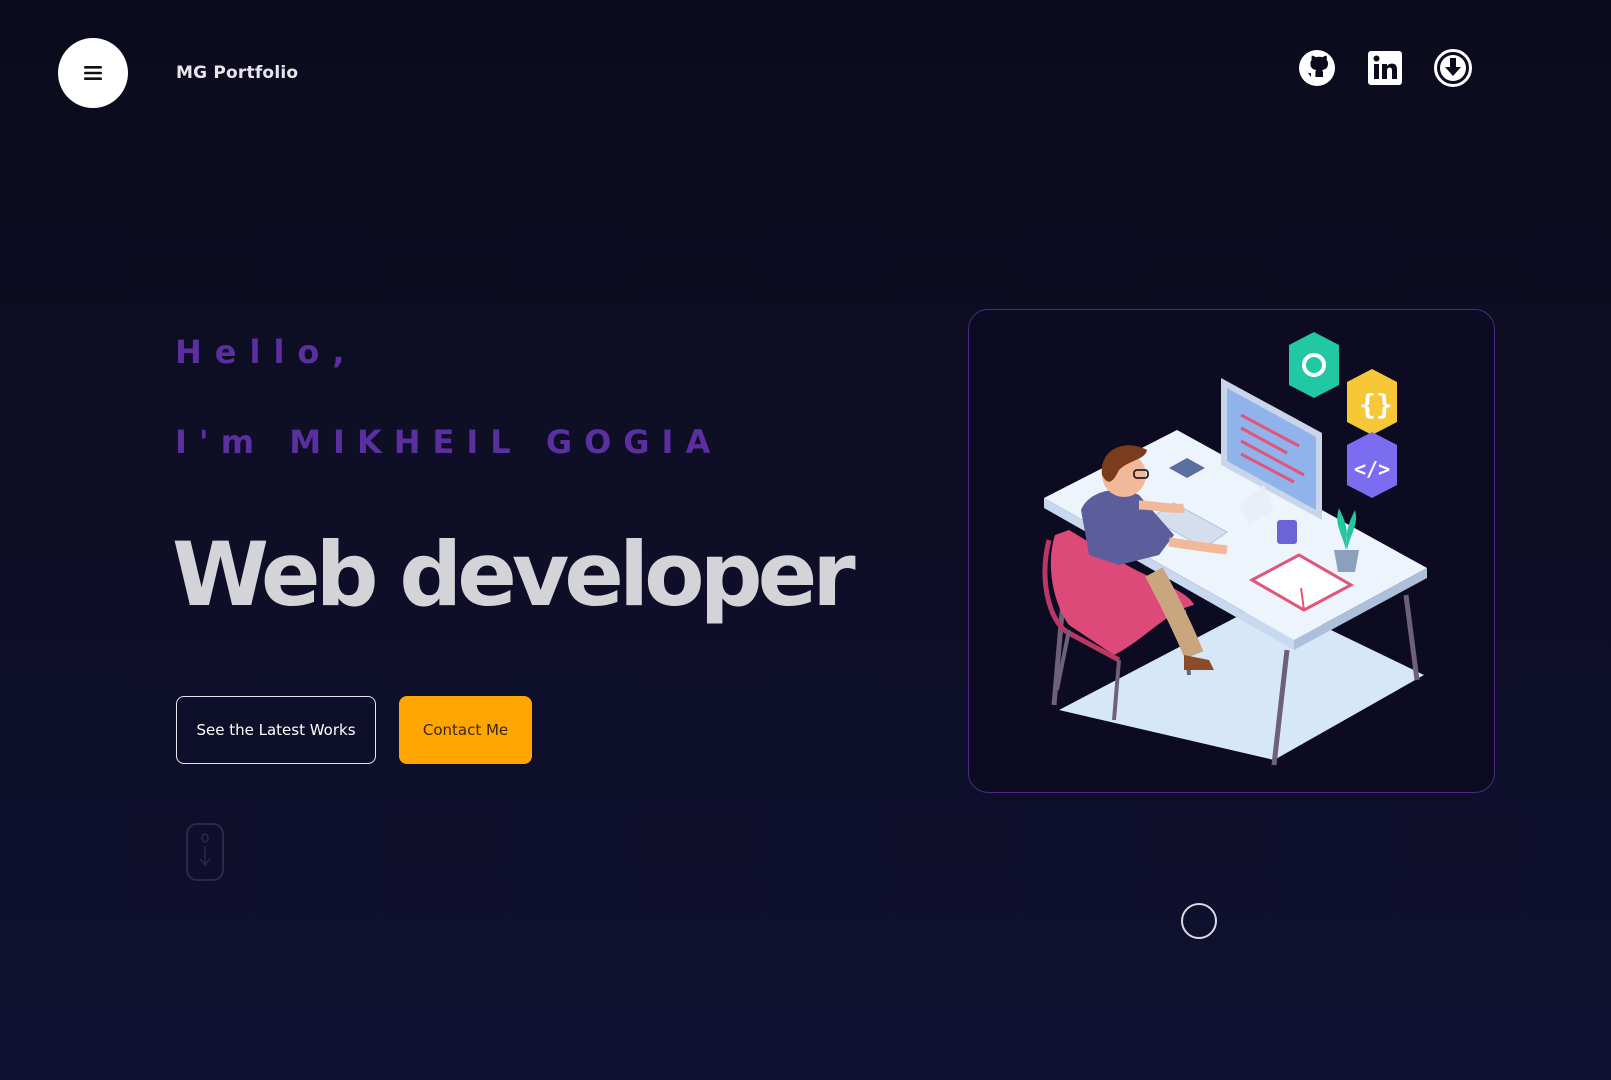 Image resolution: width=1611 pixels, height=1080 pixels. I want to click on social-links, so click(1385, 68).